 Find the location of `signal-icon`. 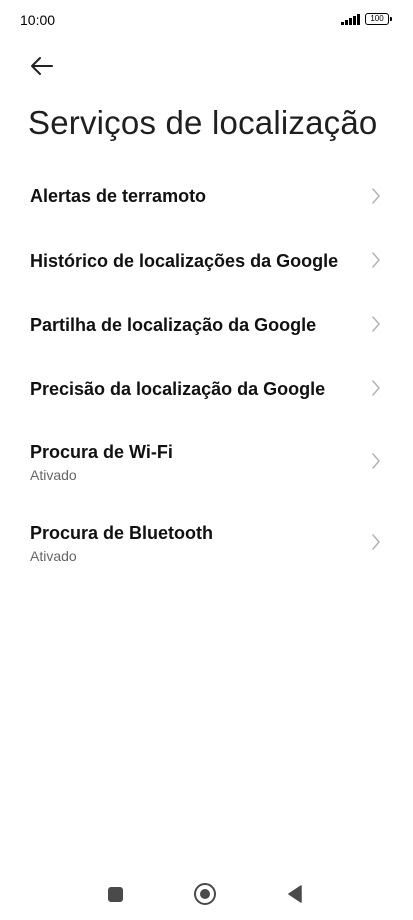

signal-icon is located at coordinates (350, 19).